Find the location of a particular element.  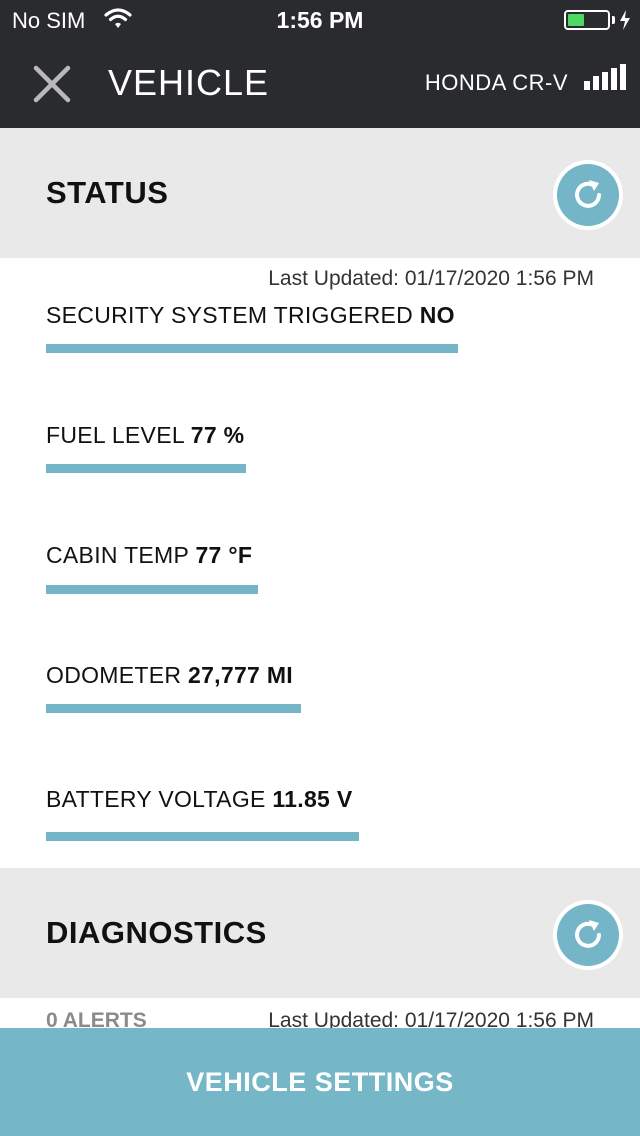

close-icon is located at coordinates (52, 84).